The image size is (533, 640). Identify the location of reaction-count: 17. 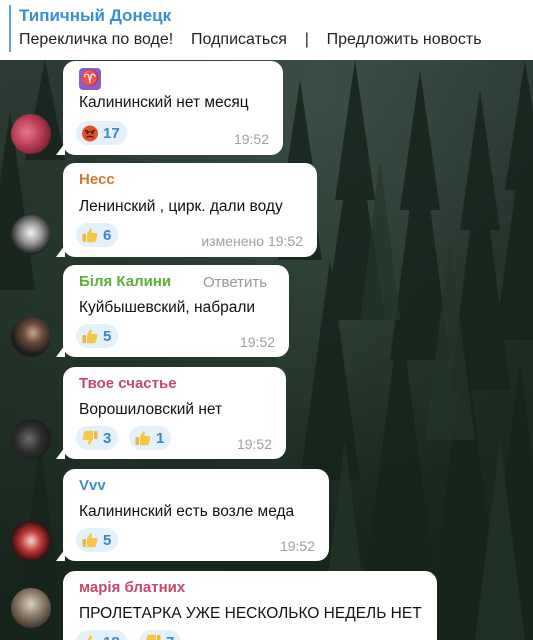
(111, 133).